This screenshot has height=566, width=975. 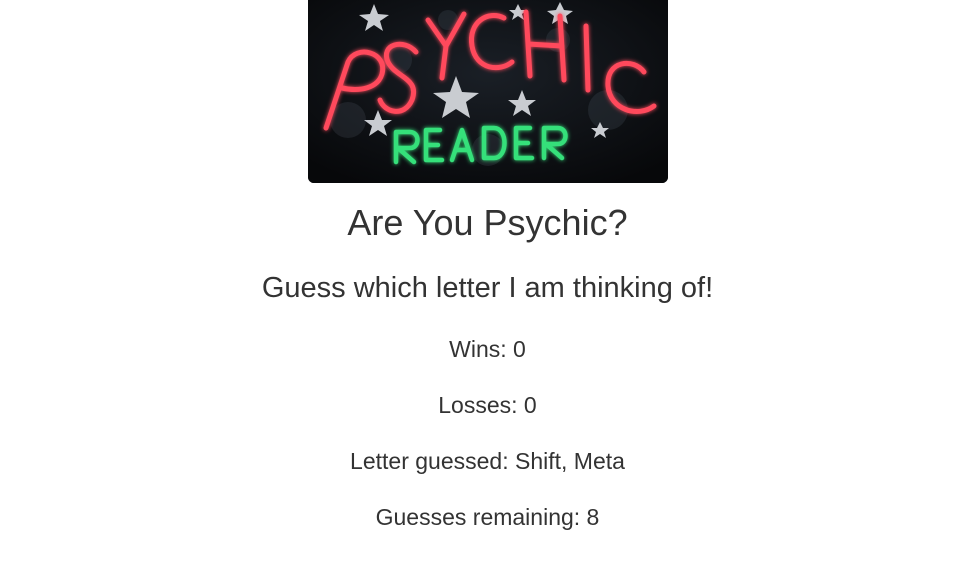 I want to click on page-subtitle: Guess which letter I am thinking of!, so click(x=487, y=288).